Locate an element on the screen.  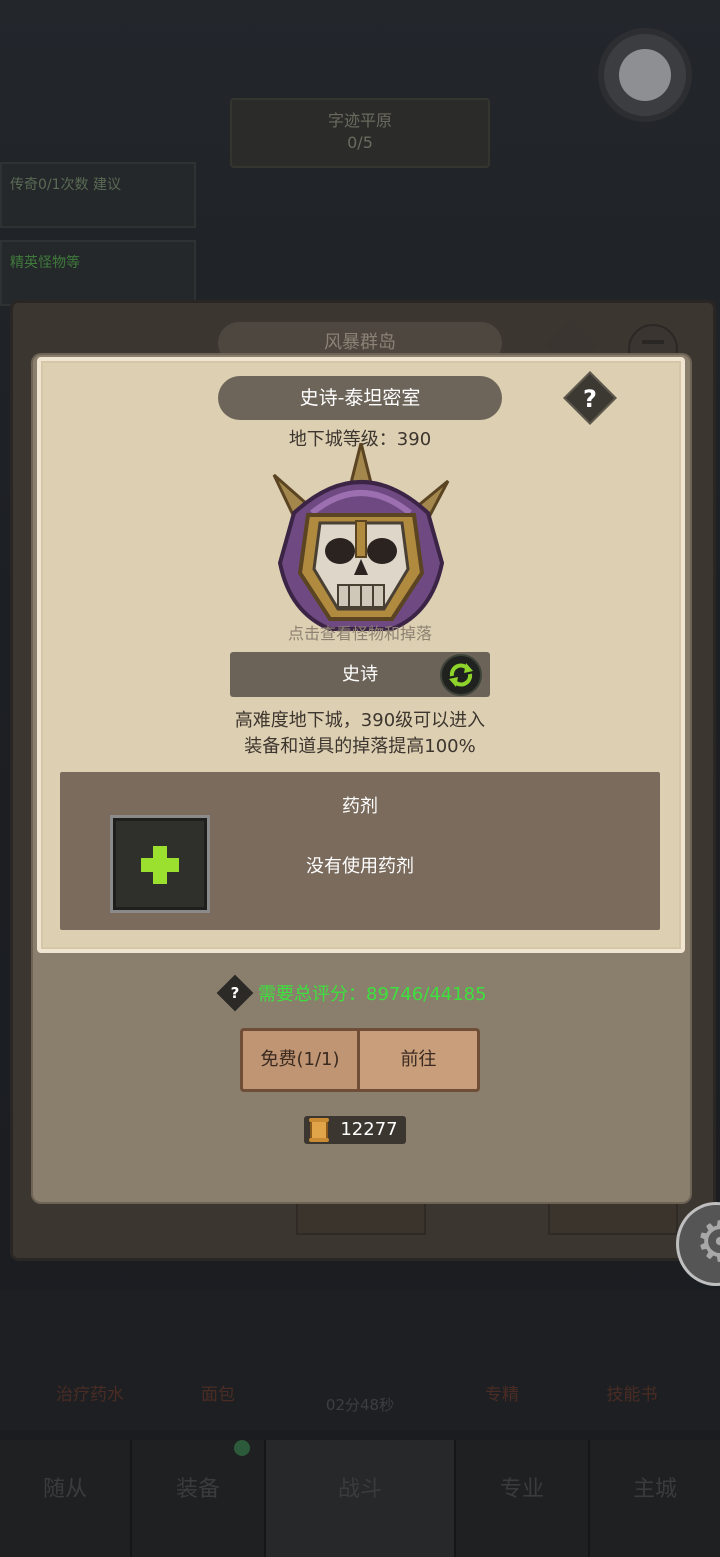
floating-assist-button is located at coordinates (645, 75).